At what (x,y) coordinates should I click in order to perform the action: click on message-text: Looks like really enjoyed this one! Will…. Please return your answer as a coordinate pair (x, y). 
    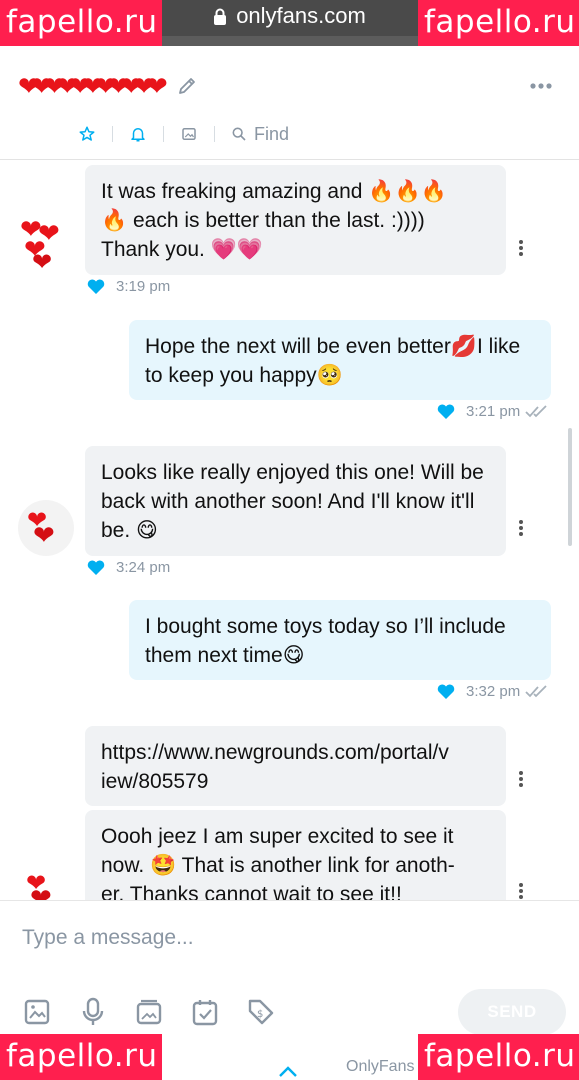
    Looking at the image, I should click on (292, 501).